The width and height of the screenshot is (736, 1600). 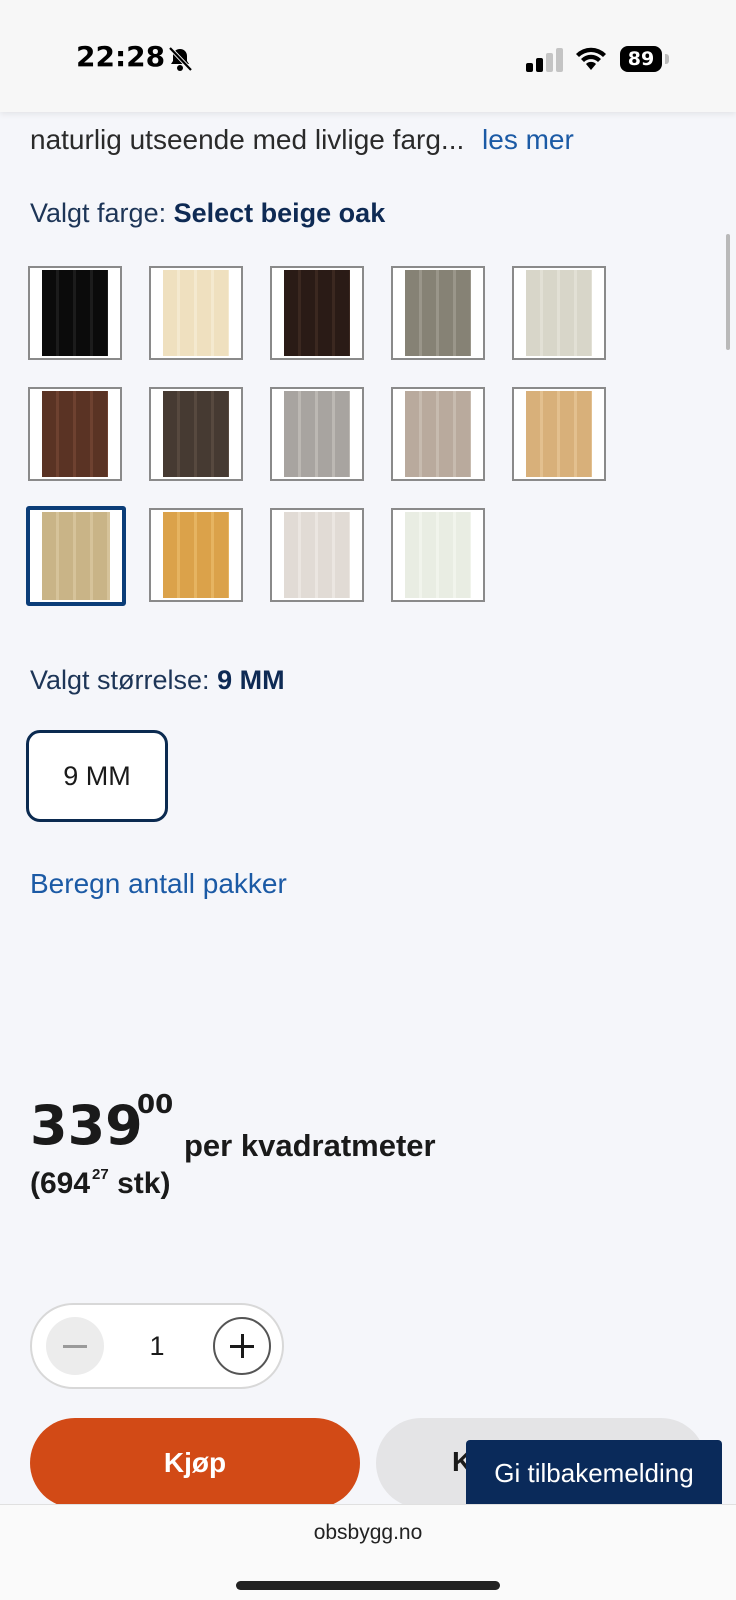 What do you see at coordinates (591, 58) in the screenshot?
I see `wifi-icon` at bounding box center [591, 58].